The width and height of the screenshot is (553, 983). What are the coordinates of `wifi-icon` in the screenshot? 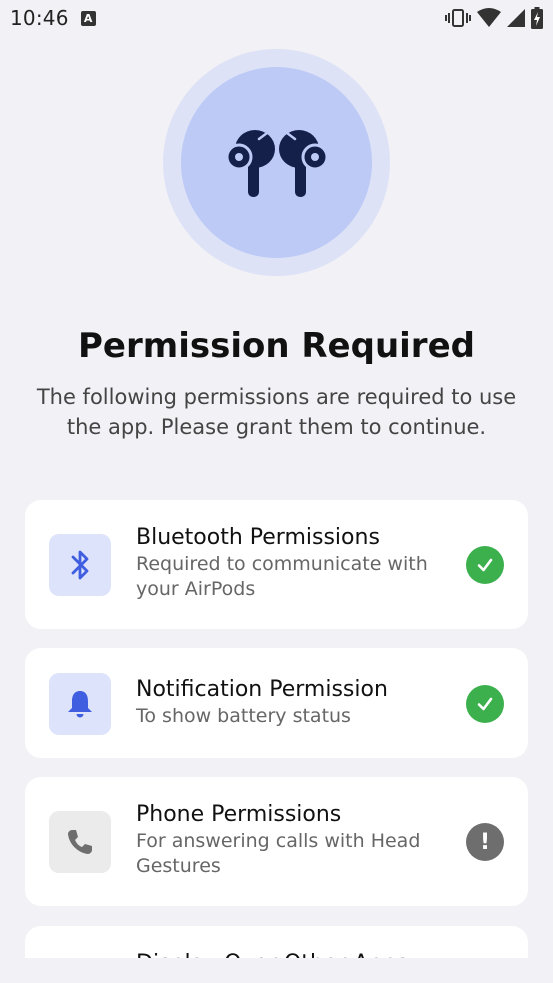 It's located at (489, 17).